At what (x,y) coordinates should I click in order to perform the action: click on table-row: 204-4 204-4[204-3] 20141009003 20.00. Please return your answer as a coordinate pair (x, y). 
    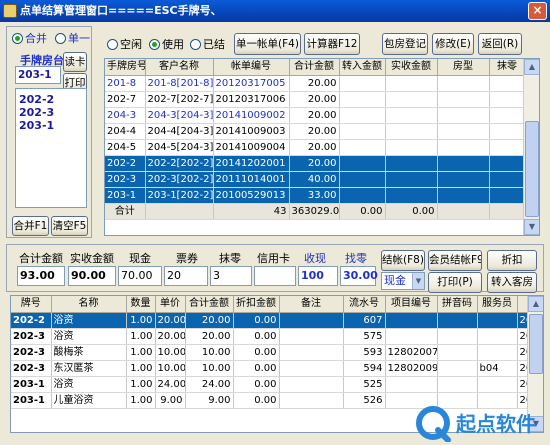
    Looking at the image, I should click on (315, 131).